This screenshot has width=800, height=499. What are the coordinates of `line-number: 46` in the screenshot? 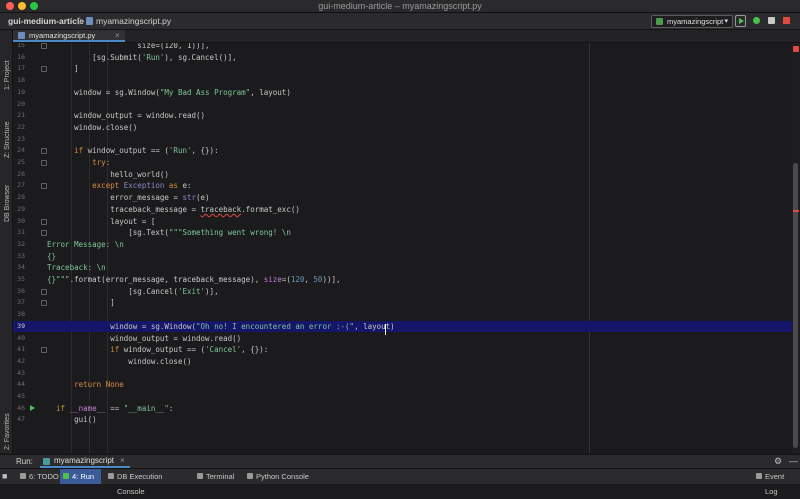 It's located at (19, 409).